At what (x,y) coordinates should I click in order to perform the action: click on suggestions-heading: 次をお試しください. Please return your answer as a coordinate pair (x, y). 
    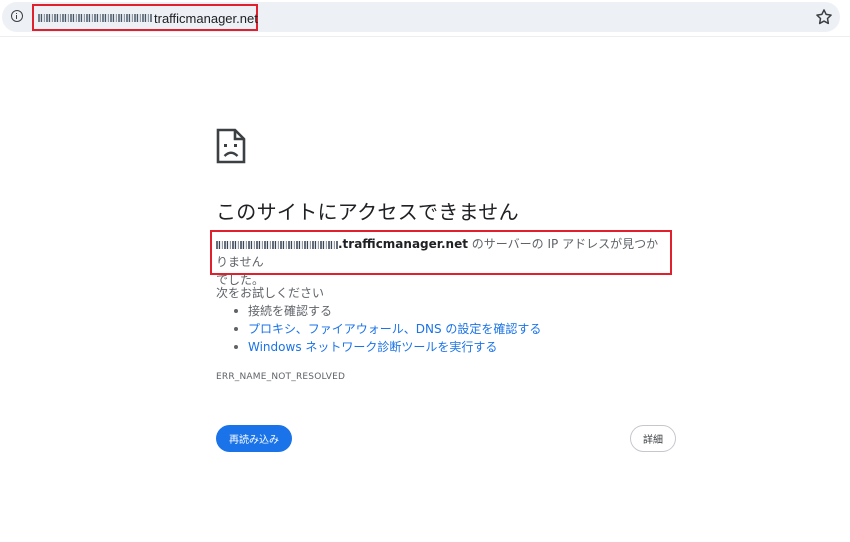
    Looking at the image, I should click on (270, 293).